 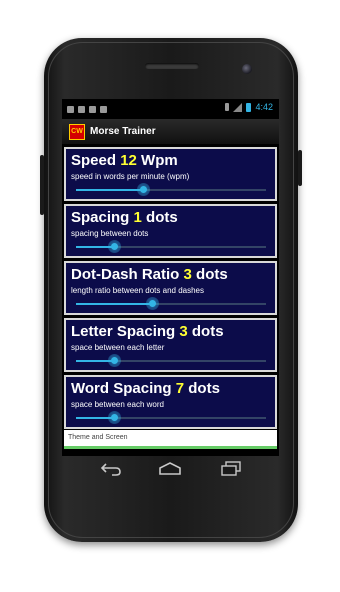 What do you see at coordinates (130, 176) in the screenshot?
I see `setting-description: speed in words per minute (wpm)` at bounding box center [130, 176].